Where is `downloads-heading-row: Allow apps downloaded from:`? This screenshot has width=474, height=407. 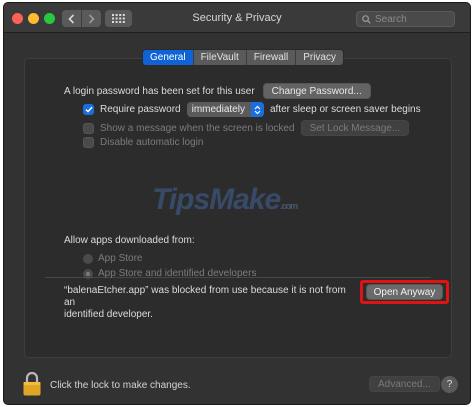
downloads-heading-row: Allow apps downloaded from: is located at coordinates (129, 240).